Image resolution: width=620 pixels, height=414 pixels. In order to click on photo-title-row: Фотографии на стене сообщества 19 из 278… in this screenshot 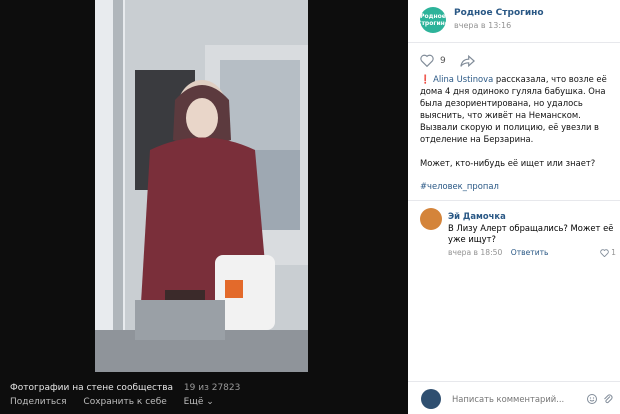, I will do `click(125, 388)`.